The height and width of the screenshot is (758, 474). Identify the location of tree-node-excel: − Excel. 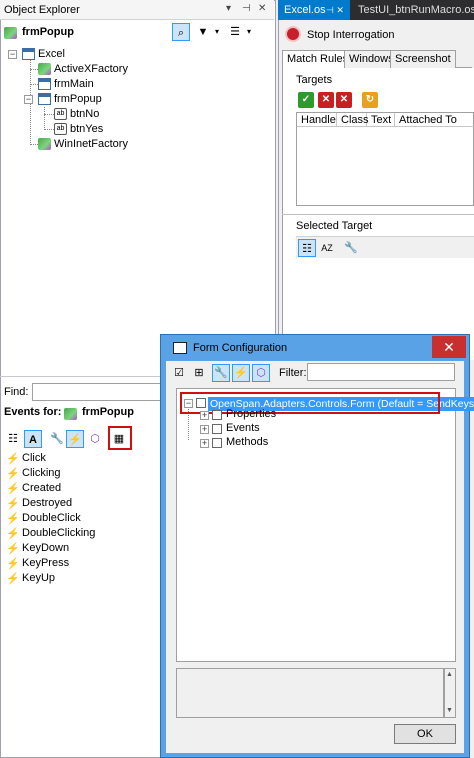
(106, 54).